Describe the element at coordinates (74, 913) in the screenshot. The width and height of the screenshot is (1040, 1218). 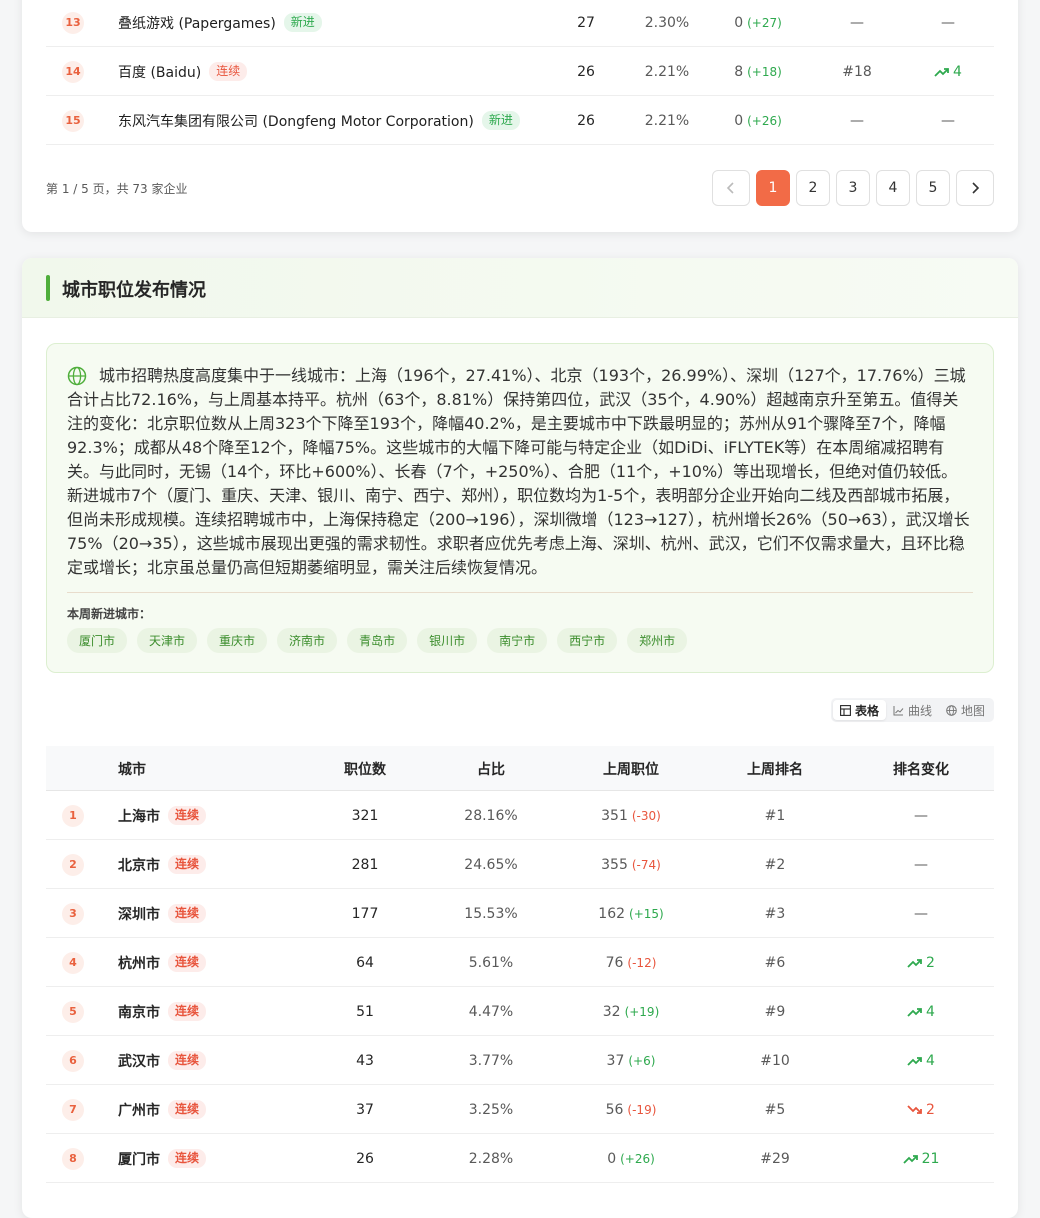
I see `rank-cell: 3` at that location.